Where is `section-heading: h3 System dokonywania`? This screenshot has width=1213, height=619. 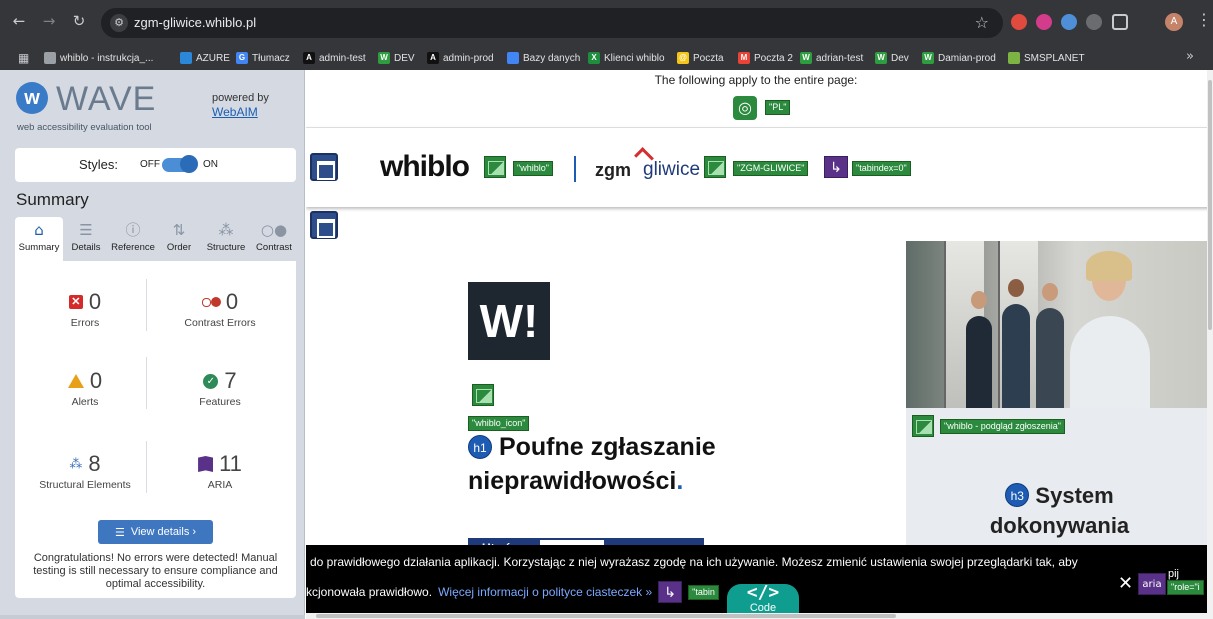
section-heading: h3 System dokonywania is located at coordinates (1059, 511).